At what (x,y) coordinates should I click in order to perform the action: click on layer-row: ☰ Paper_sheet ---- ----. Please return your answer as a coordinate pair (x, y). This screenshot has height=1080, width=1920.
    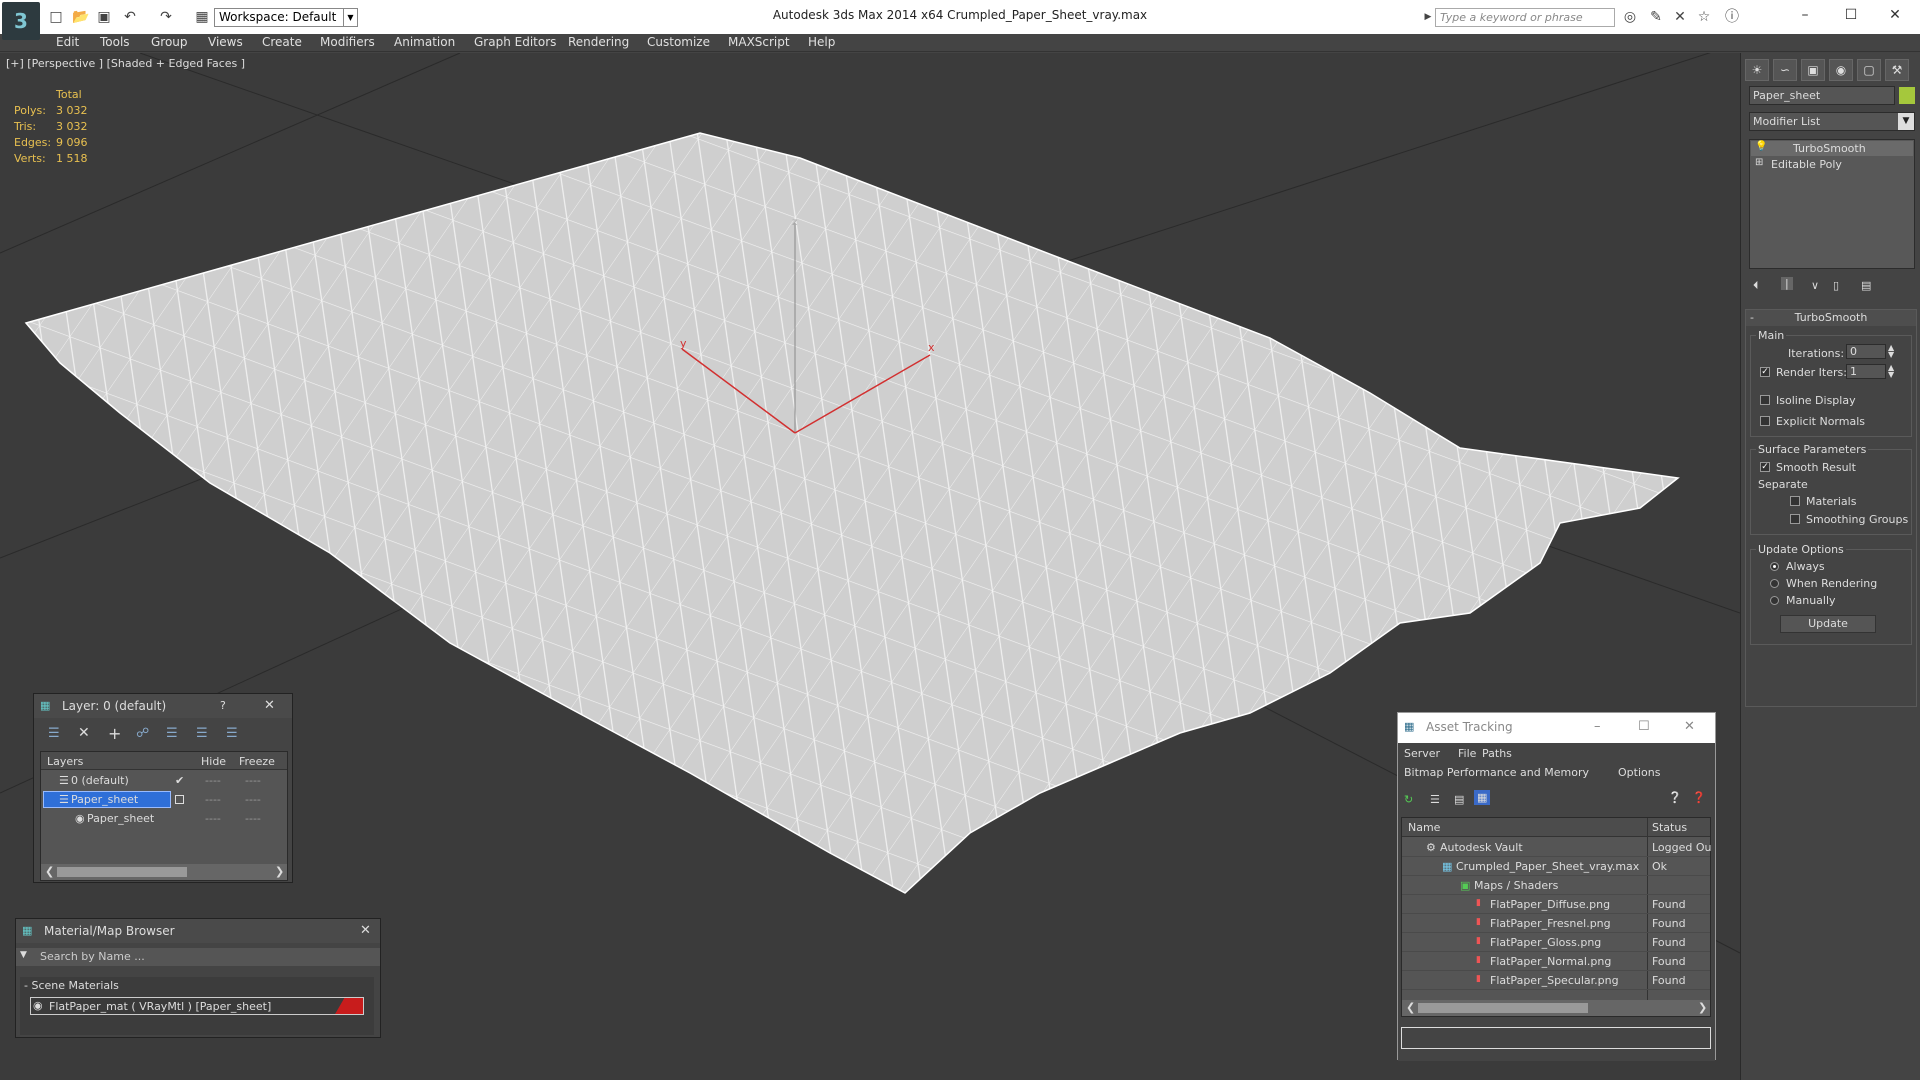
    Looking at the image, I should click on (164, 800).